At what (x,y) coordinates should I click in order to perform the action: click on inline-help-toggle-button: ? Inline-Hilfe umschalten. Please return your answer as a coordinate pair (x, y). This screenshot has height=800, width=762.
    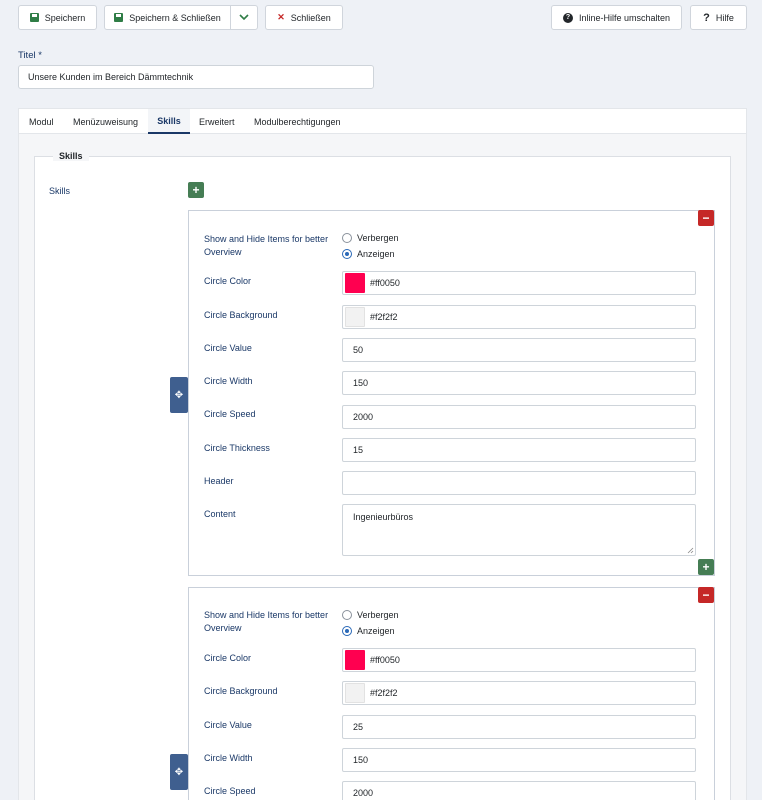
    Looking at the image, I should click on (616, 17).